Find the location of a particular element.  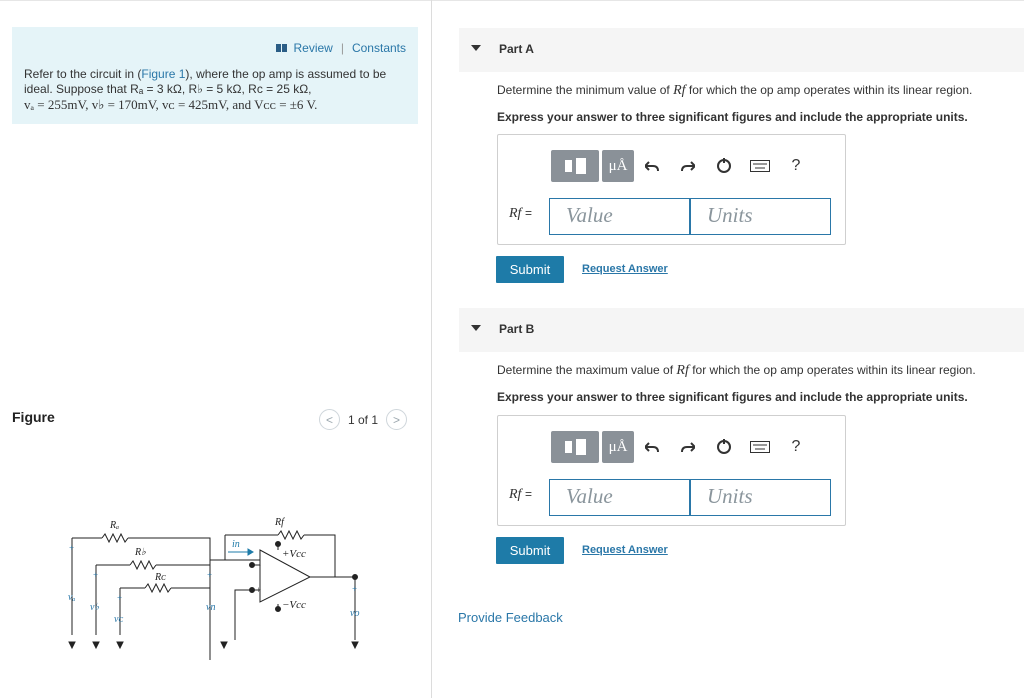

label-va: vₐ is located at coordinates (71, 597).